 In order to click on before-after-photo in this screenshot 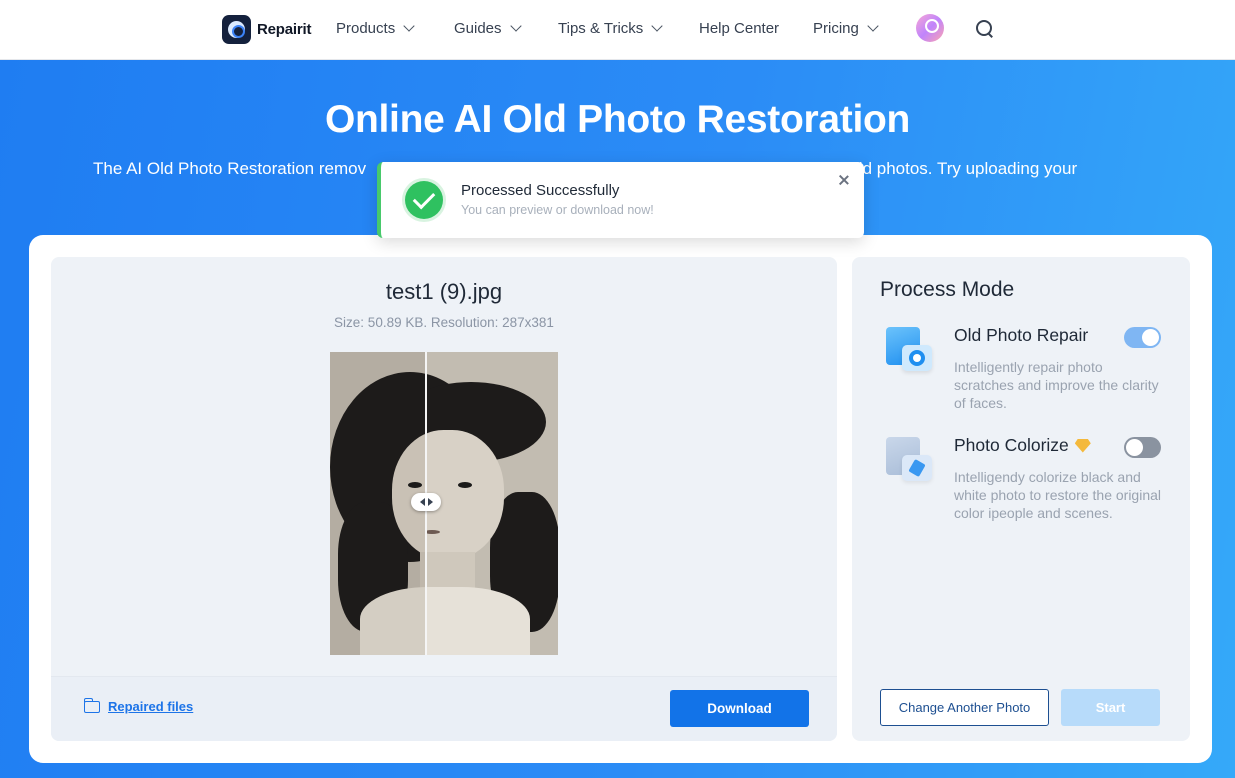, I will do `click(444, 503)`.